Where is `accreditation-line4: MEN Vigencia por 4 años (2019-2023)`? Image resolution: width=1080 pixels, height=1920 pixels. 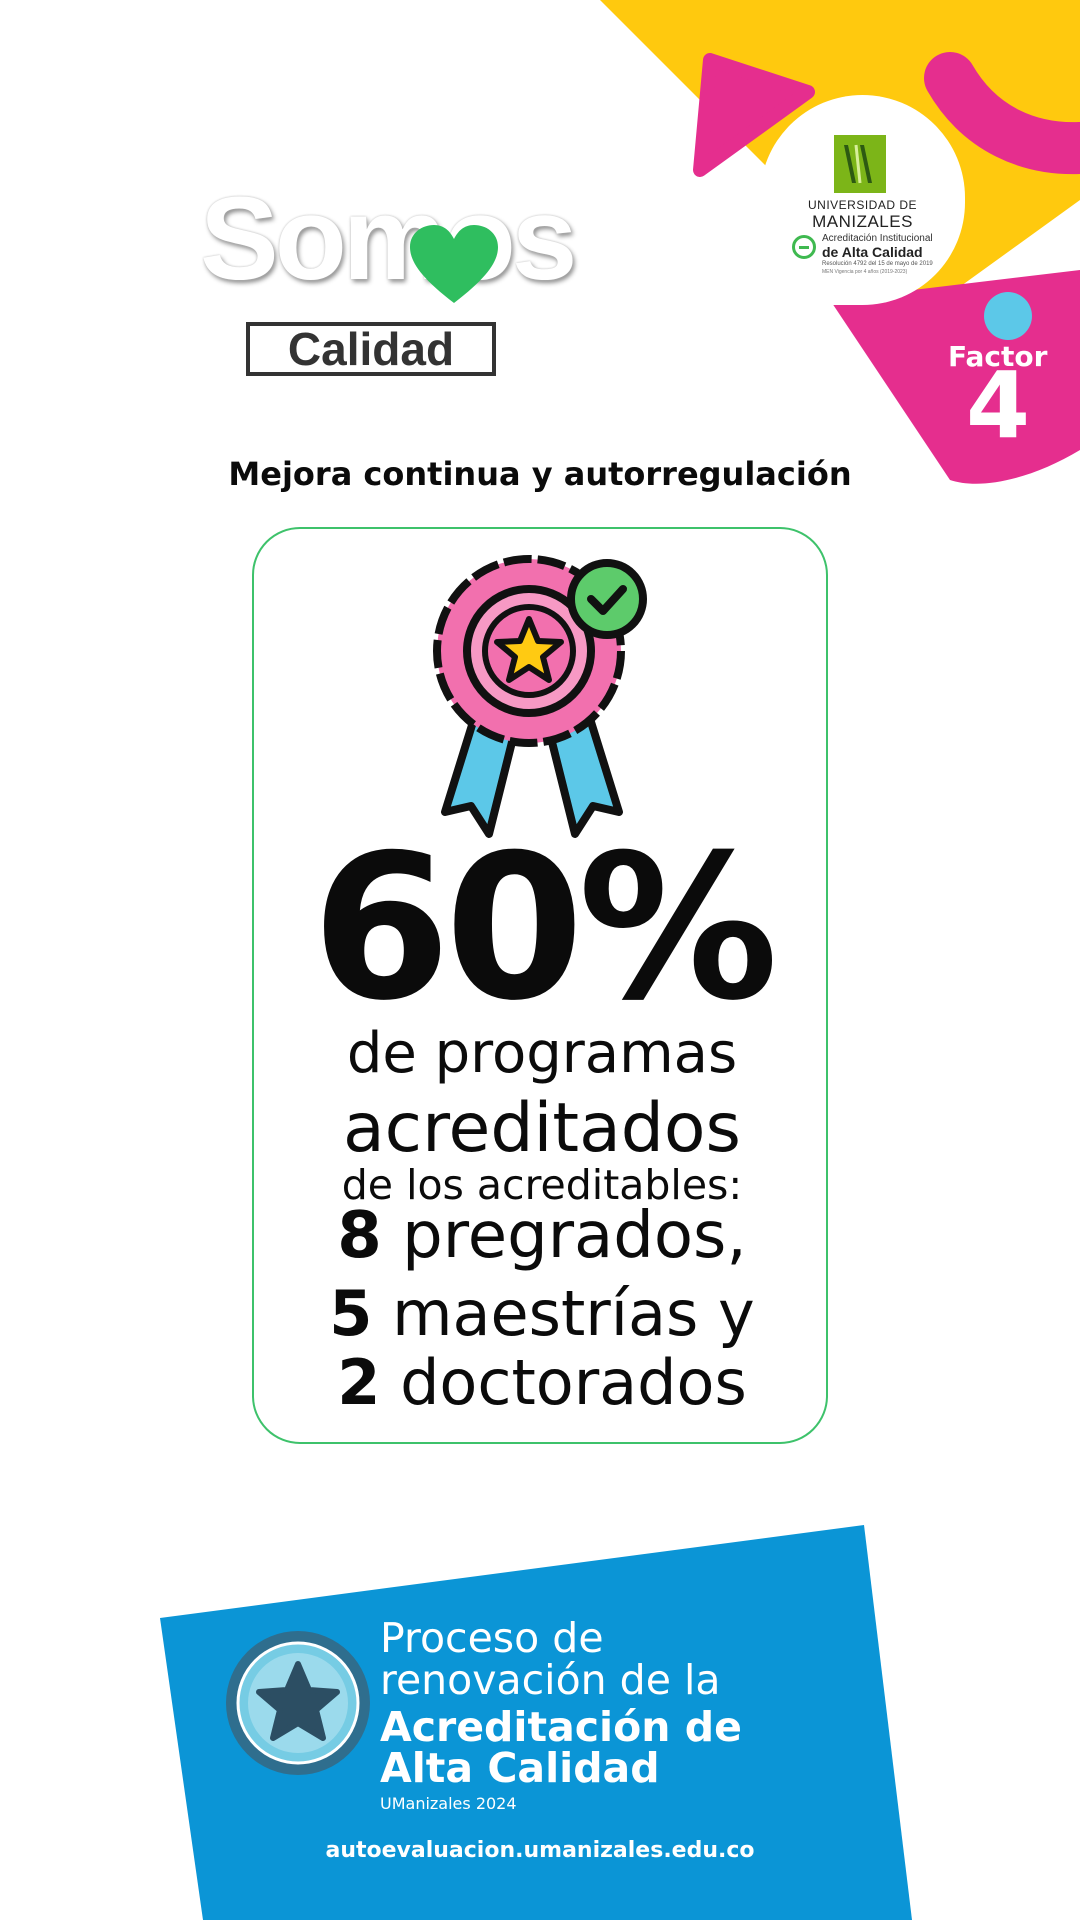
accreditation-line4: MEN Vigencia por 4 años (2019-2023) is located at coordinates (865, 272).